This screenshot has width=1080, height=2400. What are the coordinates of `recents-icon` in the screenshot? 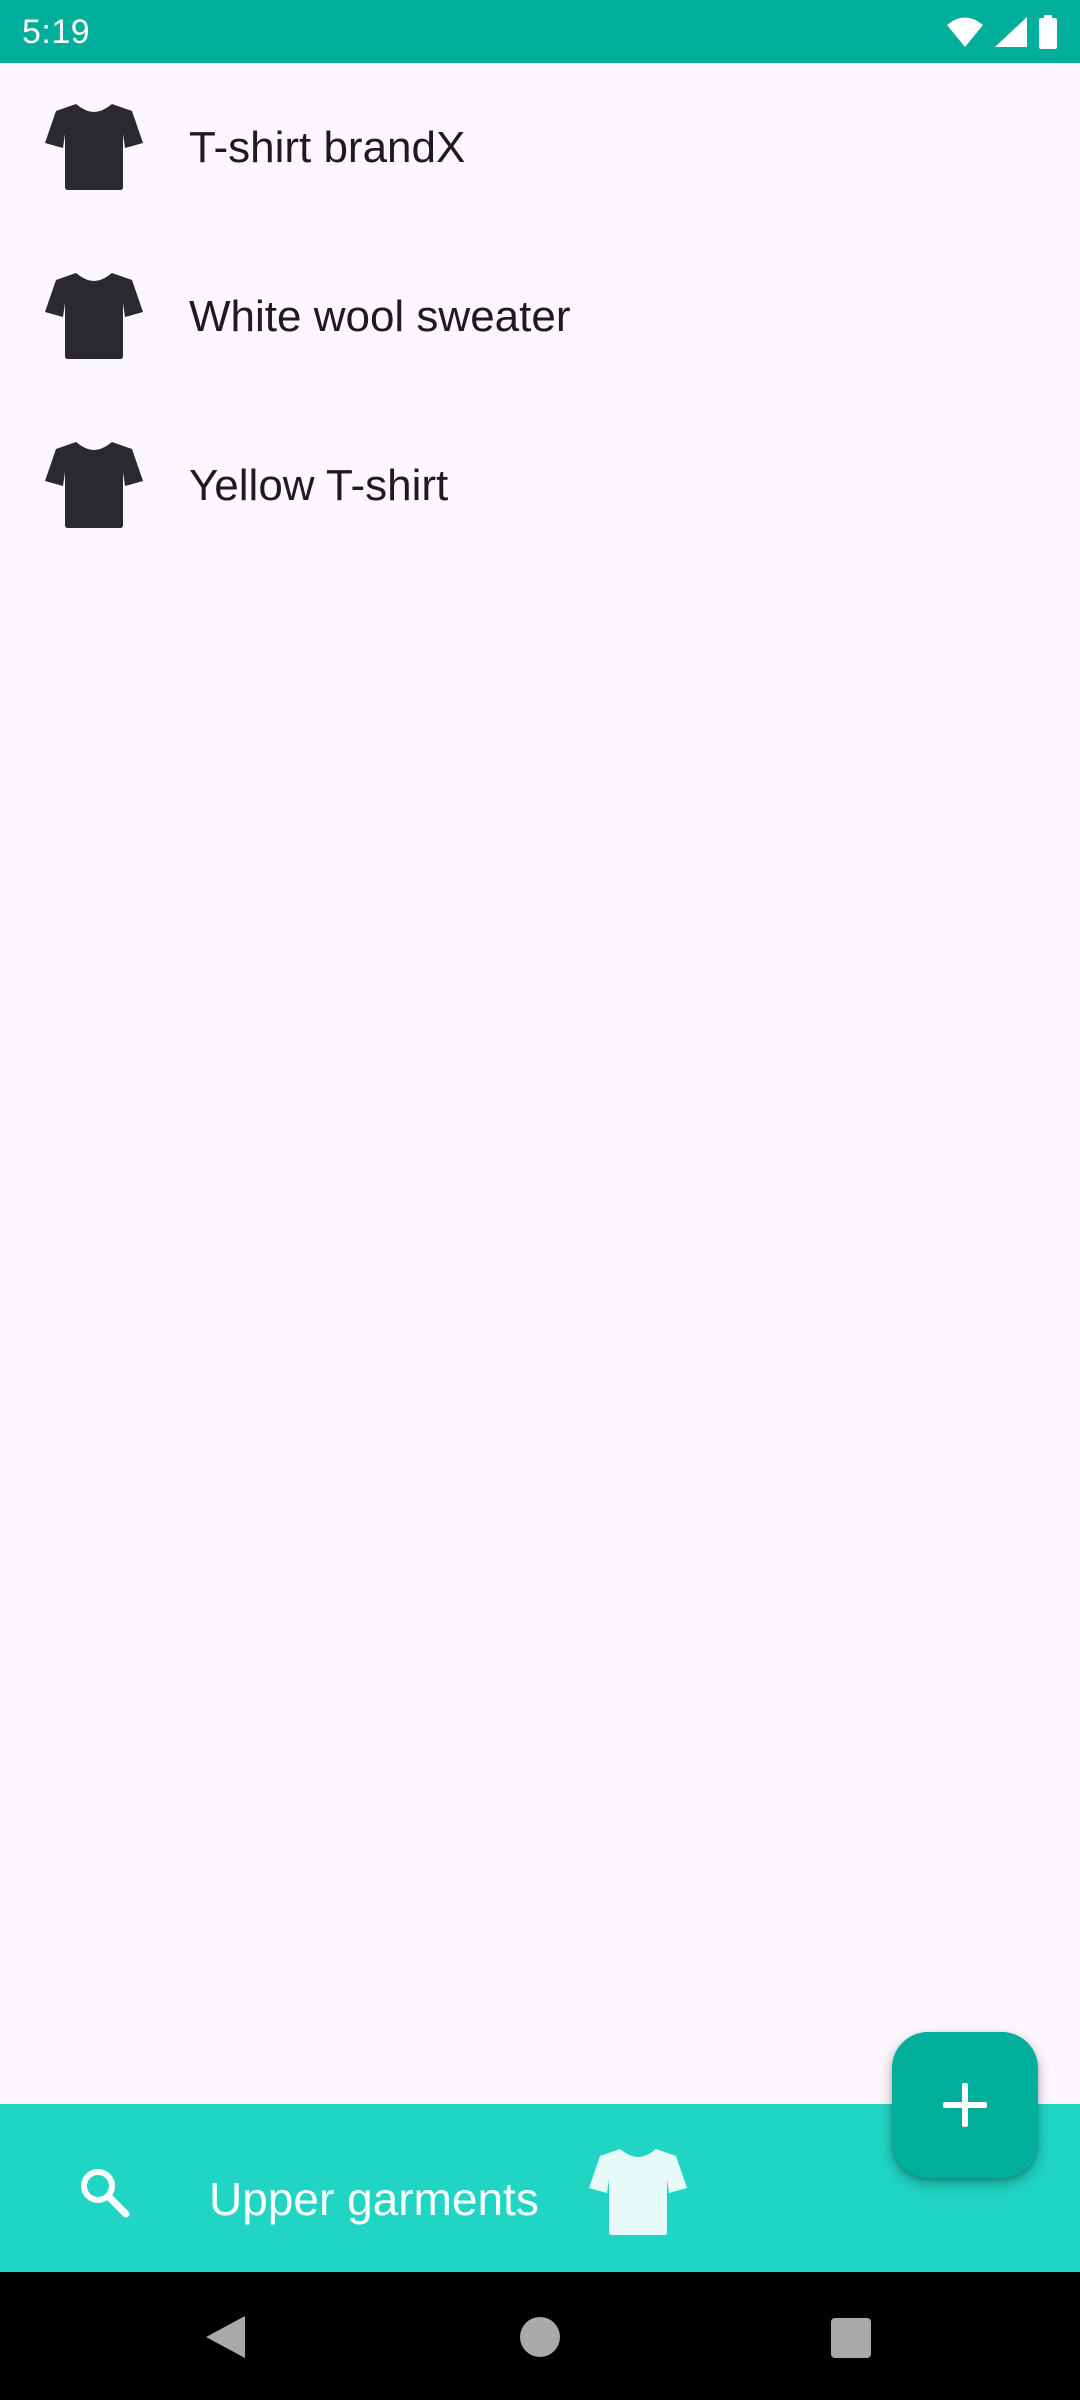 It's located at (851, 2338).